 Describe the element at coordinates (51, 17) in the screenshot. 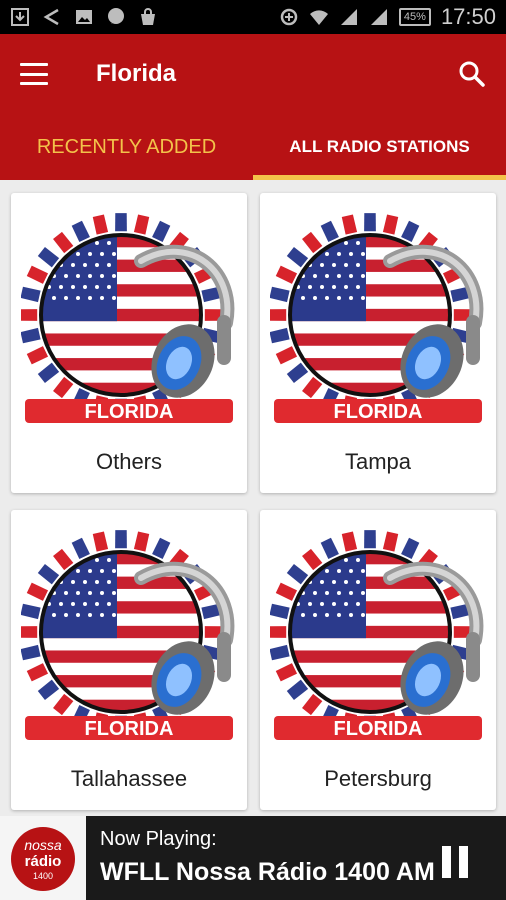

I see `share-icon` at that location.